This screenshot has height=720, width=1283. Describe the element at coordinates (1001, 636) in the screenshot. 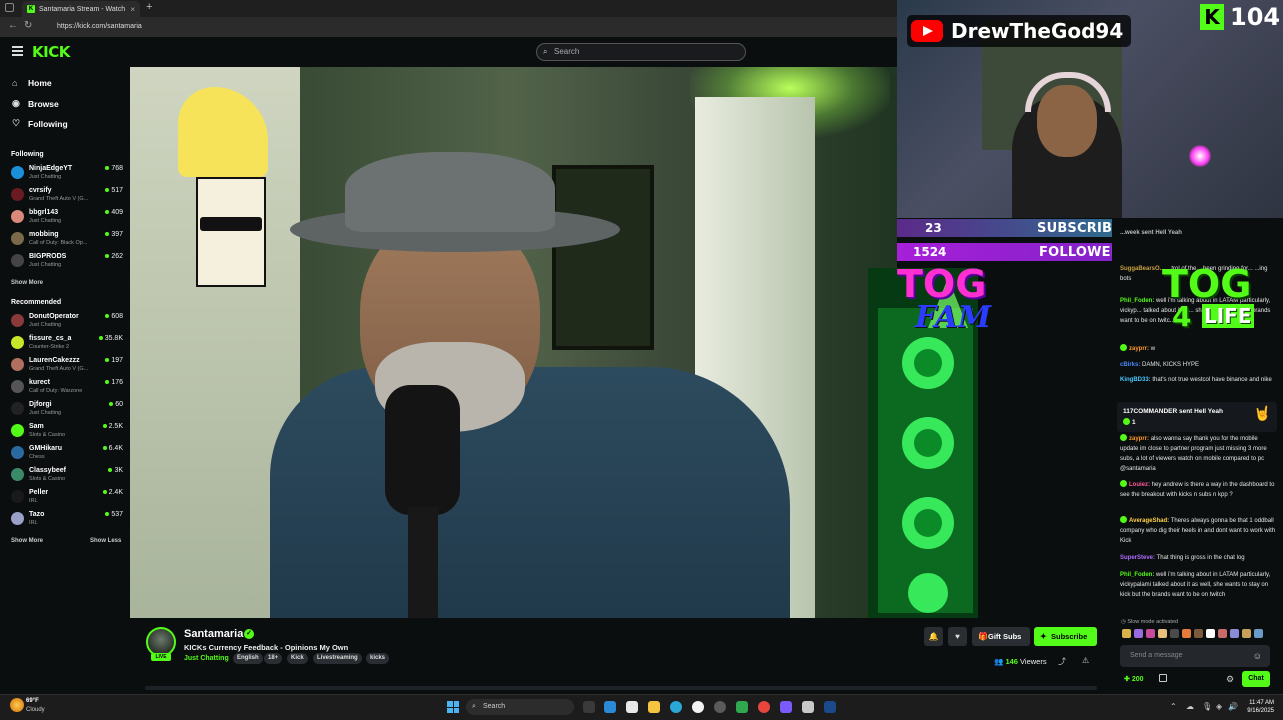

I see `gift-subs-button: 🎁 Gift Subs` at that location.